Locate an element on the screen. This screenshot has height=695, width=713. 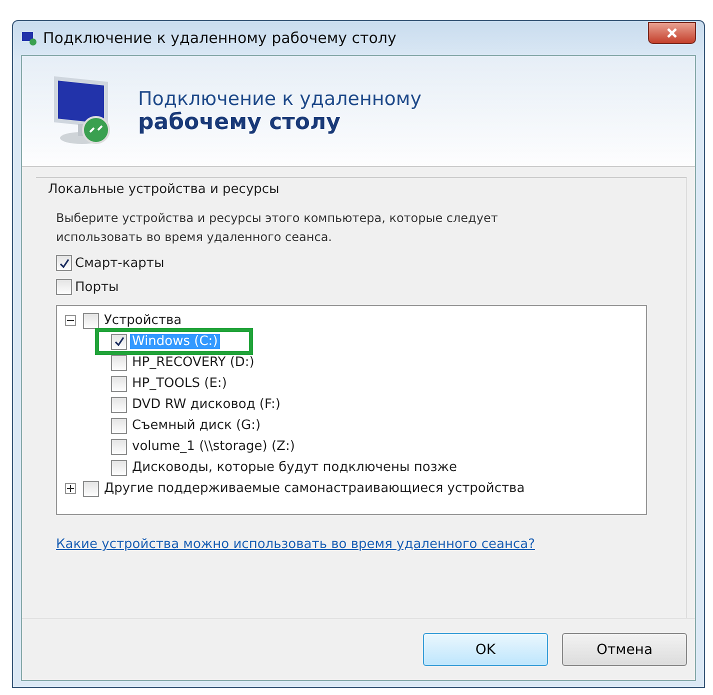
checkbox-label: Смарт-карты is located at coordinates (119, 263).